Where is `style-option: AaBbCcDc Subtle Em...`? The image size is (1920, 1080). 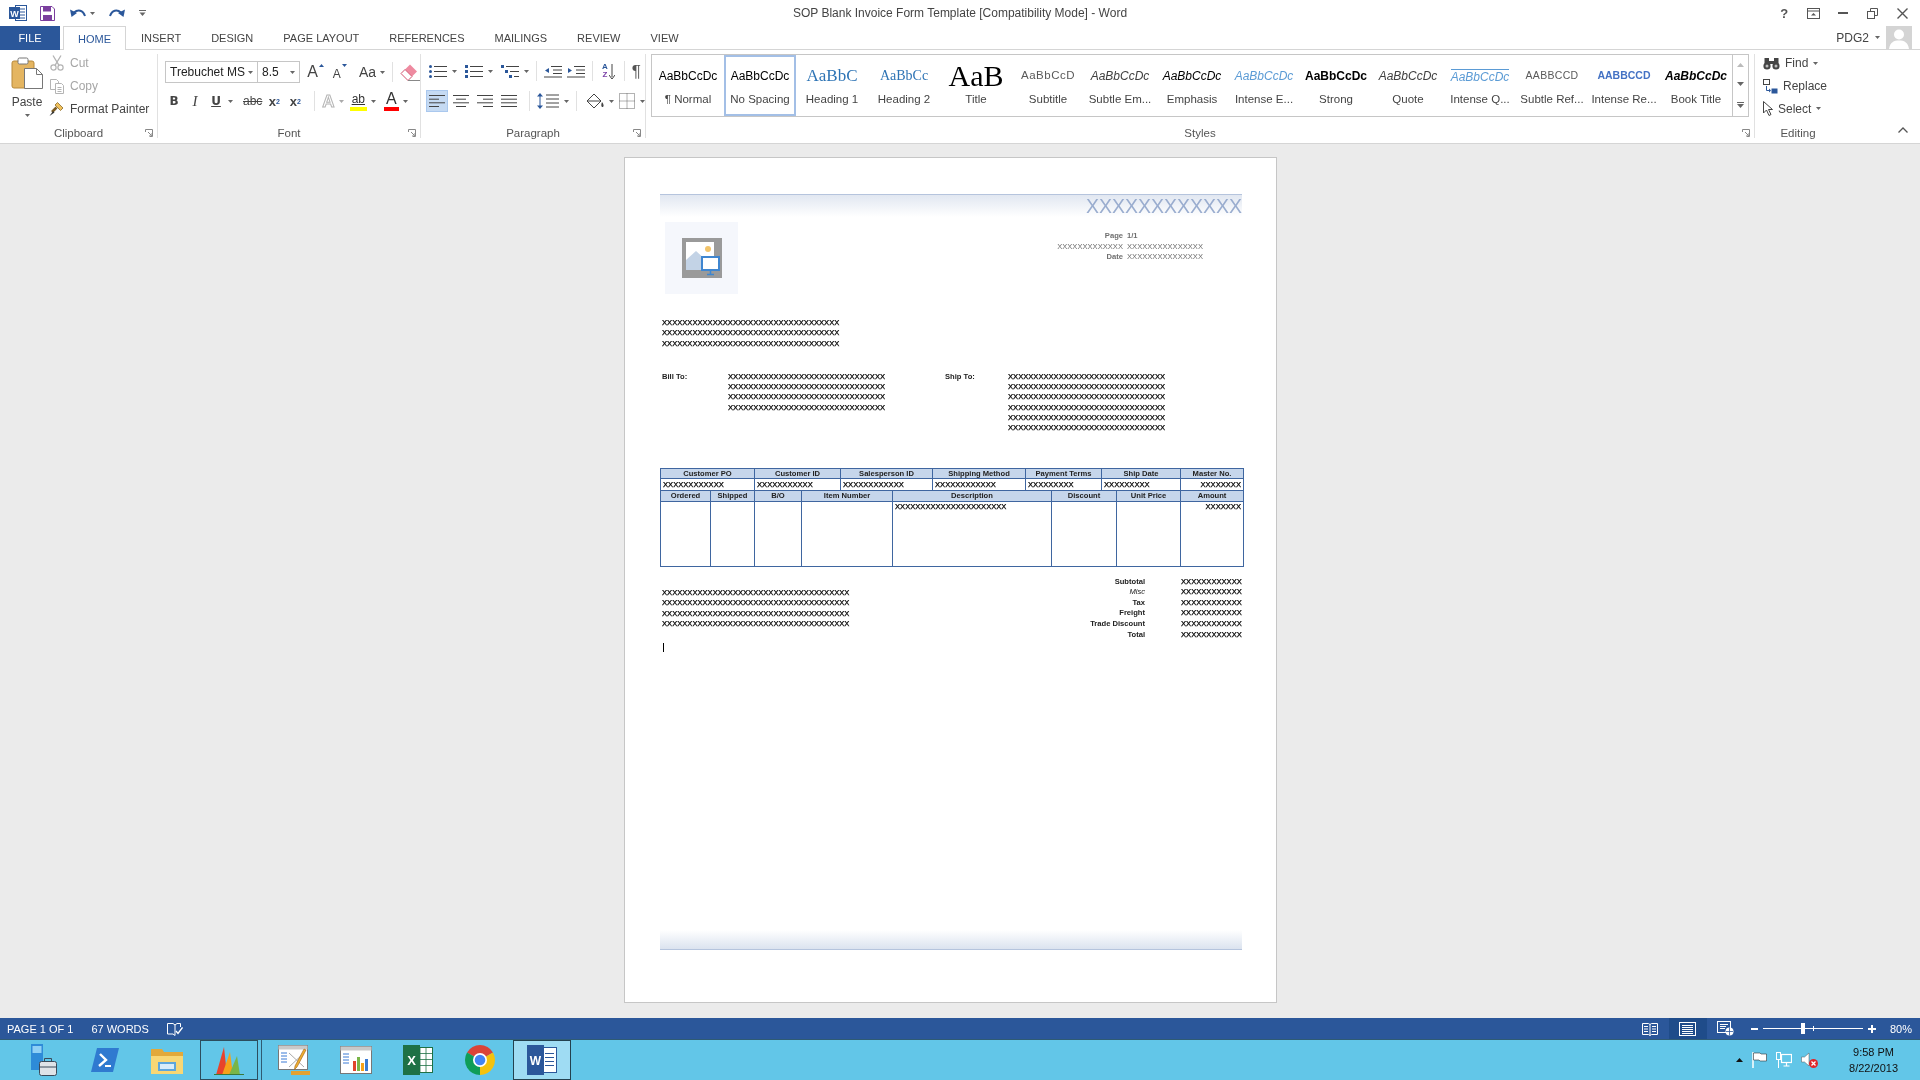
style-option: AaBbCcDc Subtle Em... is located at coordinates (1120, 85).